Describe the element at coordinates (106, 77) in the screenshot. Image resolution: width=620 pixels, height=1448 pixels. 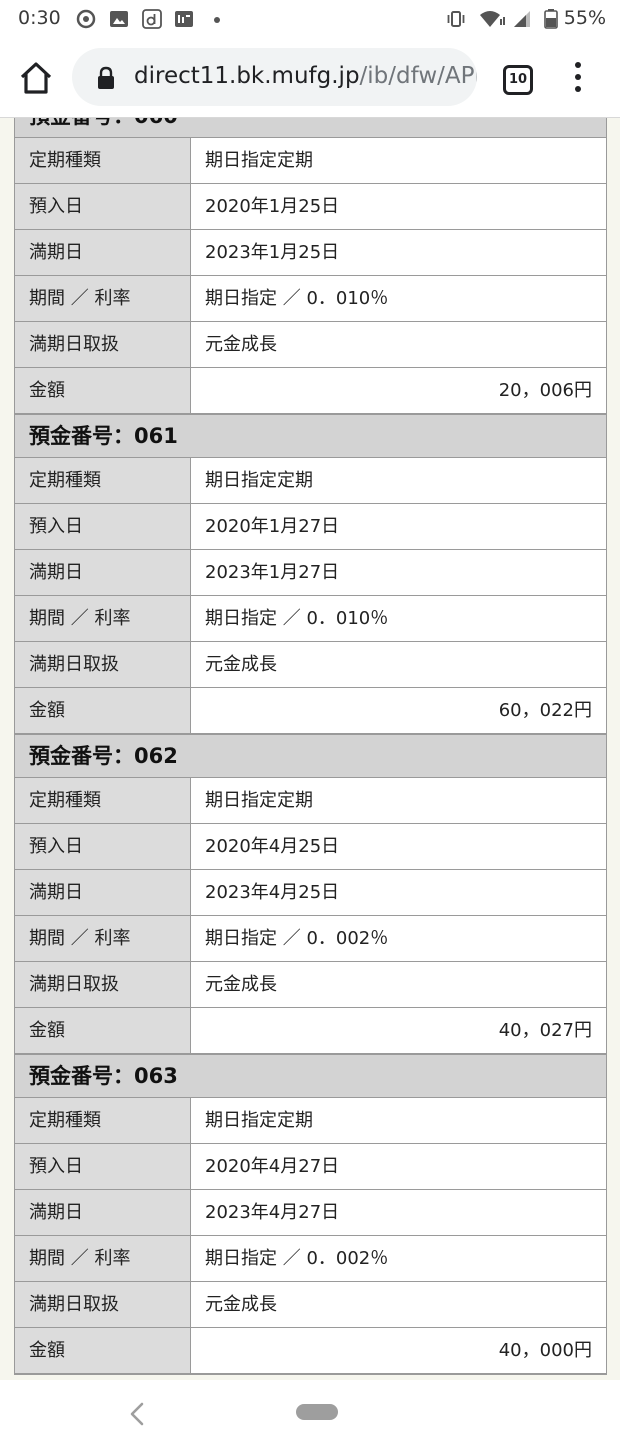
I see `lock-icon` at that location.